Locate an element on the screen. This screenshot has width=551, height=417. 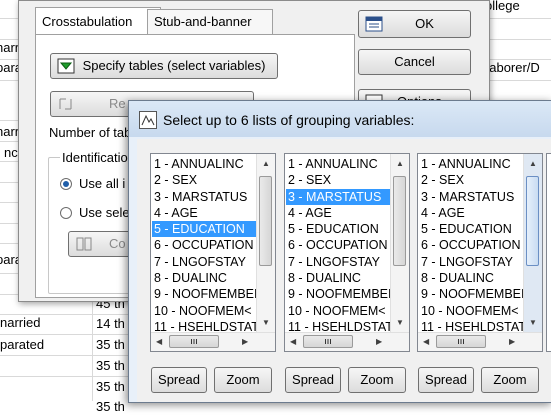
use-all-radio is located at coordinates (66, 184).